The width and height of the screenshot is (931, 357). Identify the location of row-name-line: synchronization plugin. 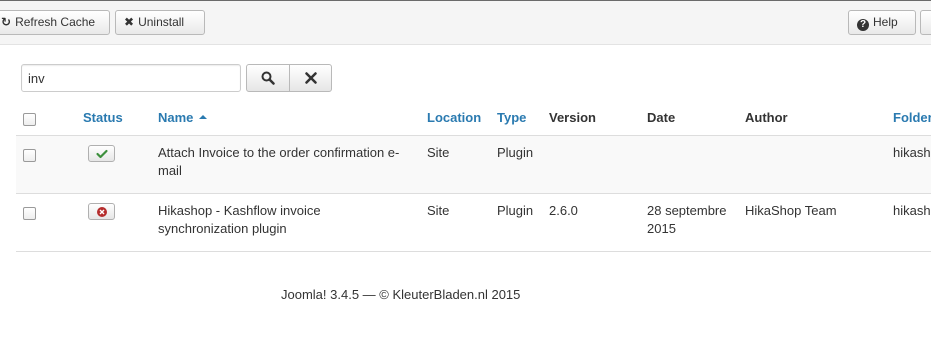
(222, 228).